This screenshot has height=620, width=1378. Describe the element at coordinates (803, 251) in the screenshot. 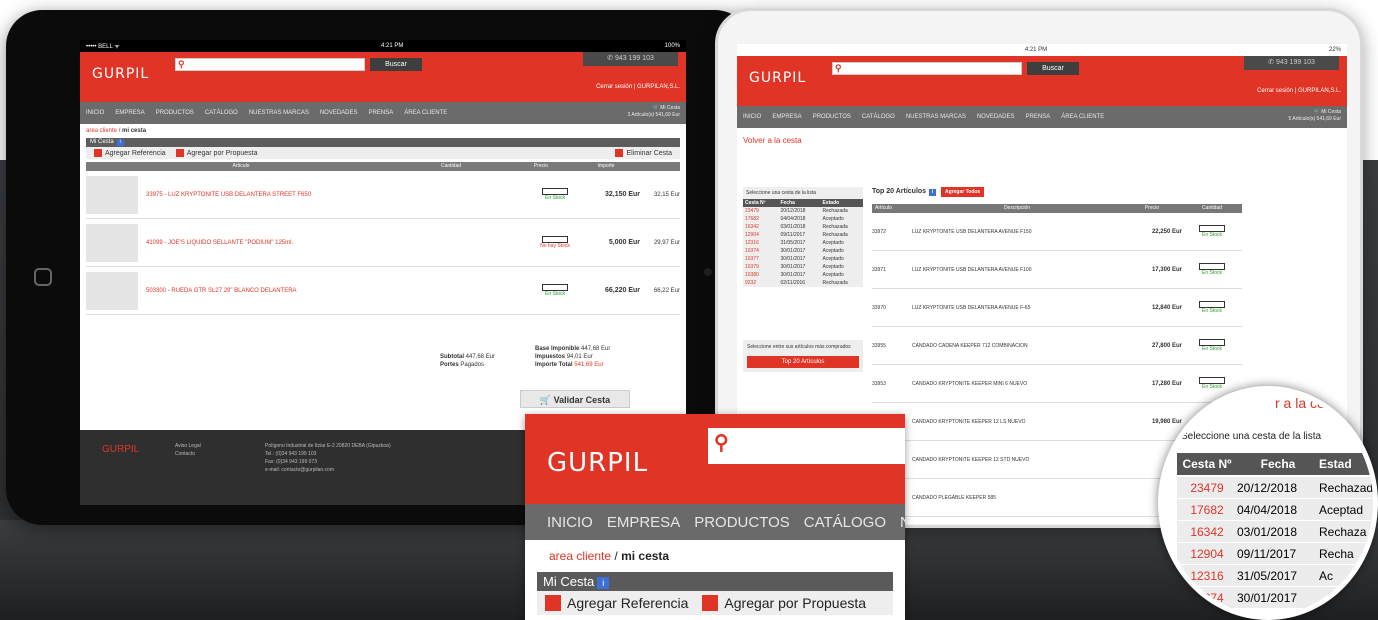

I see `table-row: 10374 30/01/2017 Aceptado` at that location.